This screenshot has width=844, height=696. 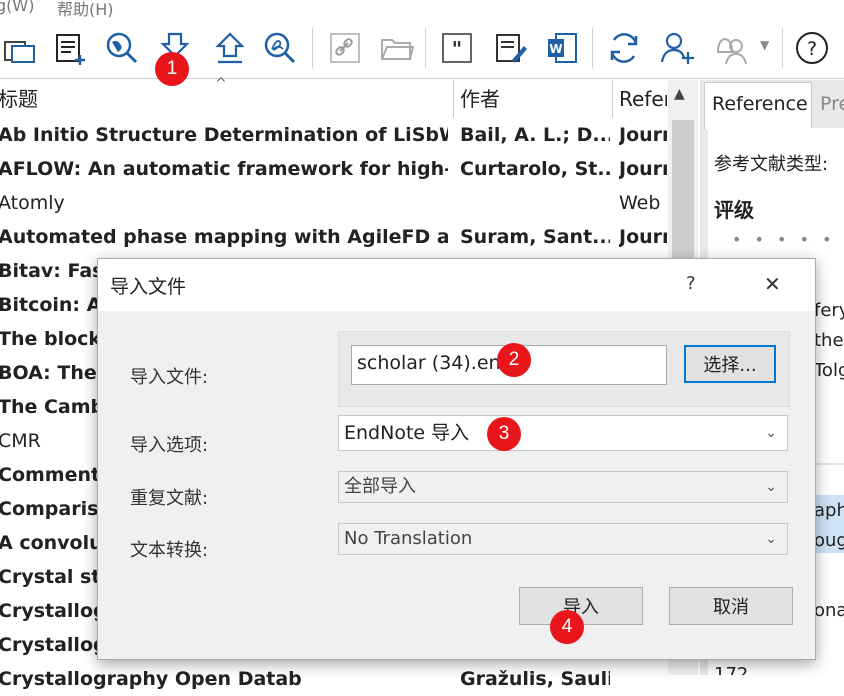 I want to click on menu-window: g(W), so click(x=17, y=7).